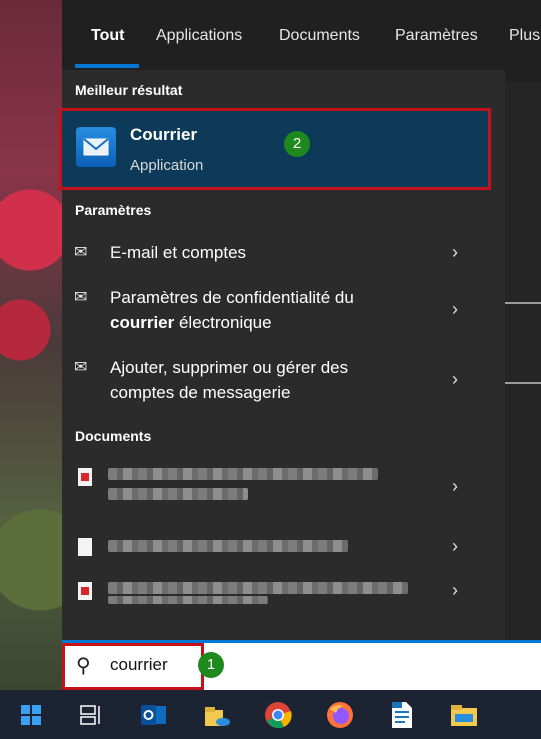 The width and height of the screenshot is (541, 739). Describe the element at coordinates (85, 547) in the screenshot. I see `file-icon` at that location.